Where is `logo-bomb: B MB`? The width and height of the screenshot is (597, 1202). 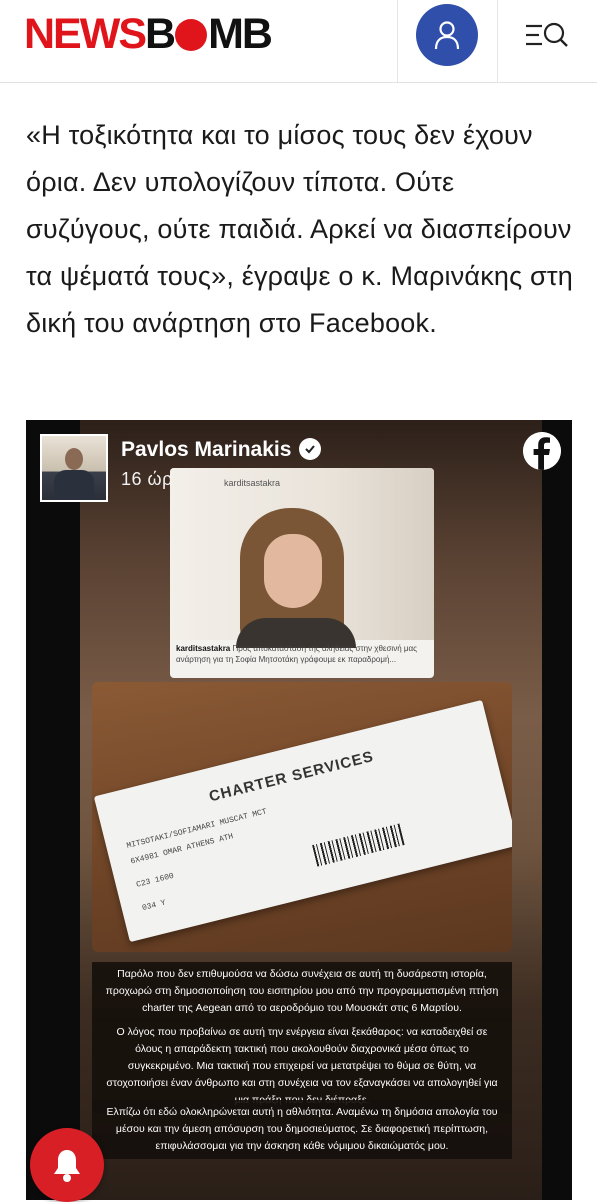
logo-bomb: B MB is located at coordinates (209, 34).